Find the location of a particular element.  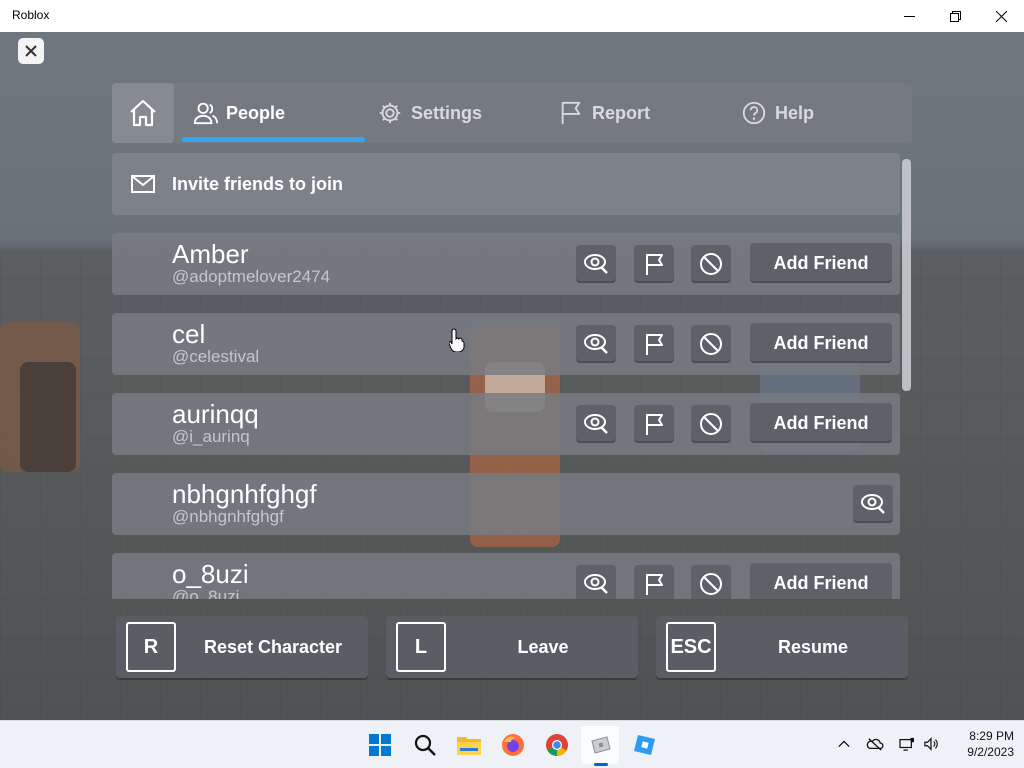

tab-help: Help is located at coordinates (777, 113).